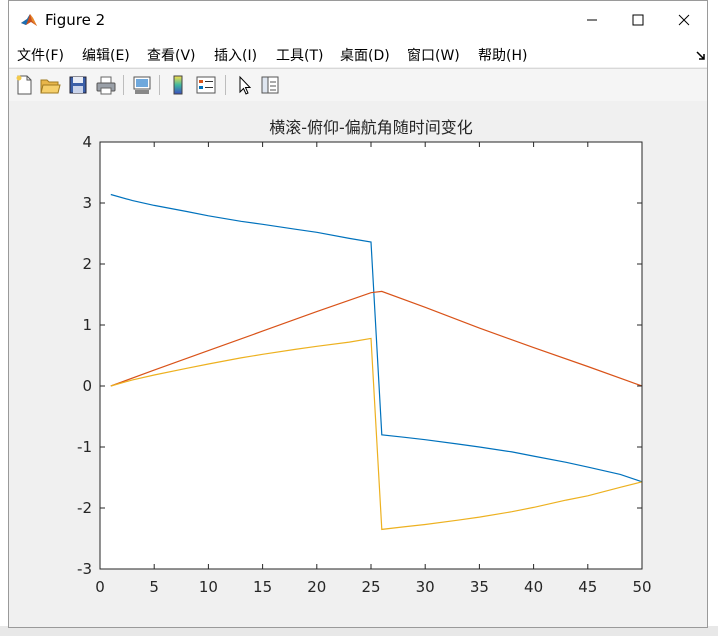 The width and height of the screenshot is (718, 636). Describe the element at coordinates (106, 85) in the screenshot. I see `print-icon` at that location.